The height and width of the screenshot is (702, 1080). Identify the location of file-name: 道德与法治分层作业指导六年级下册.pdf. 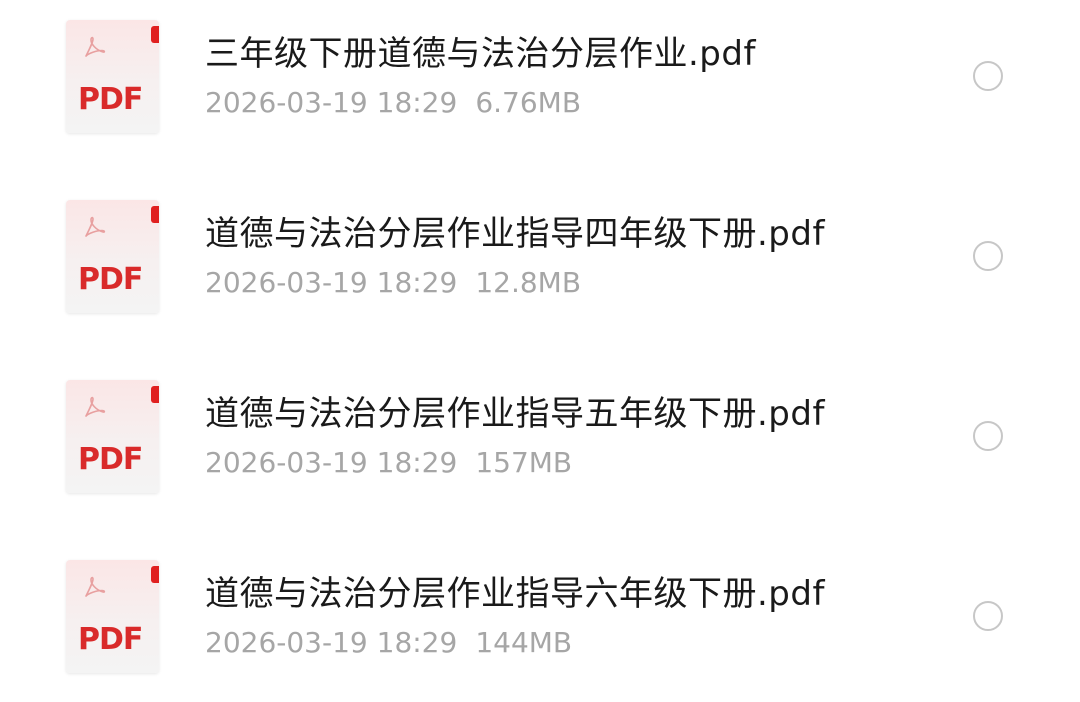
(515, 594).